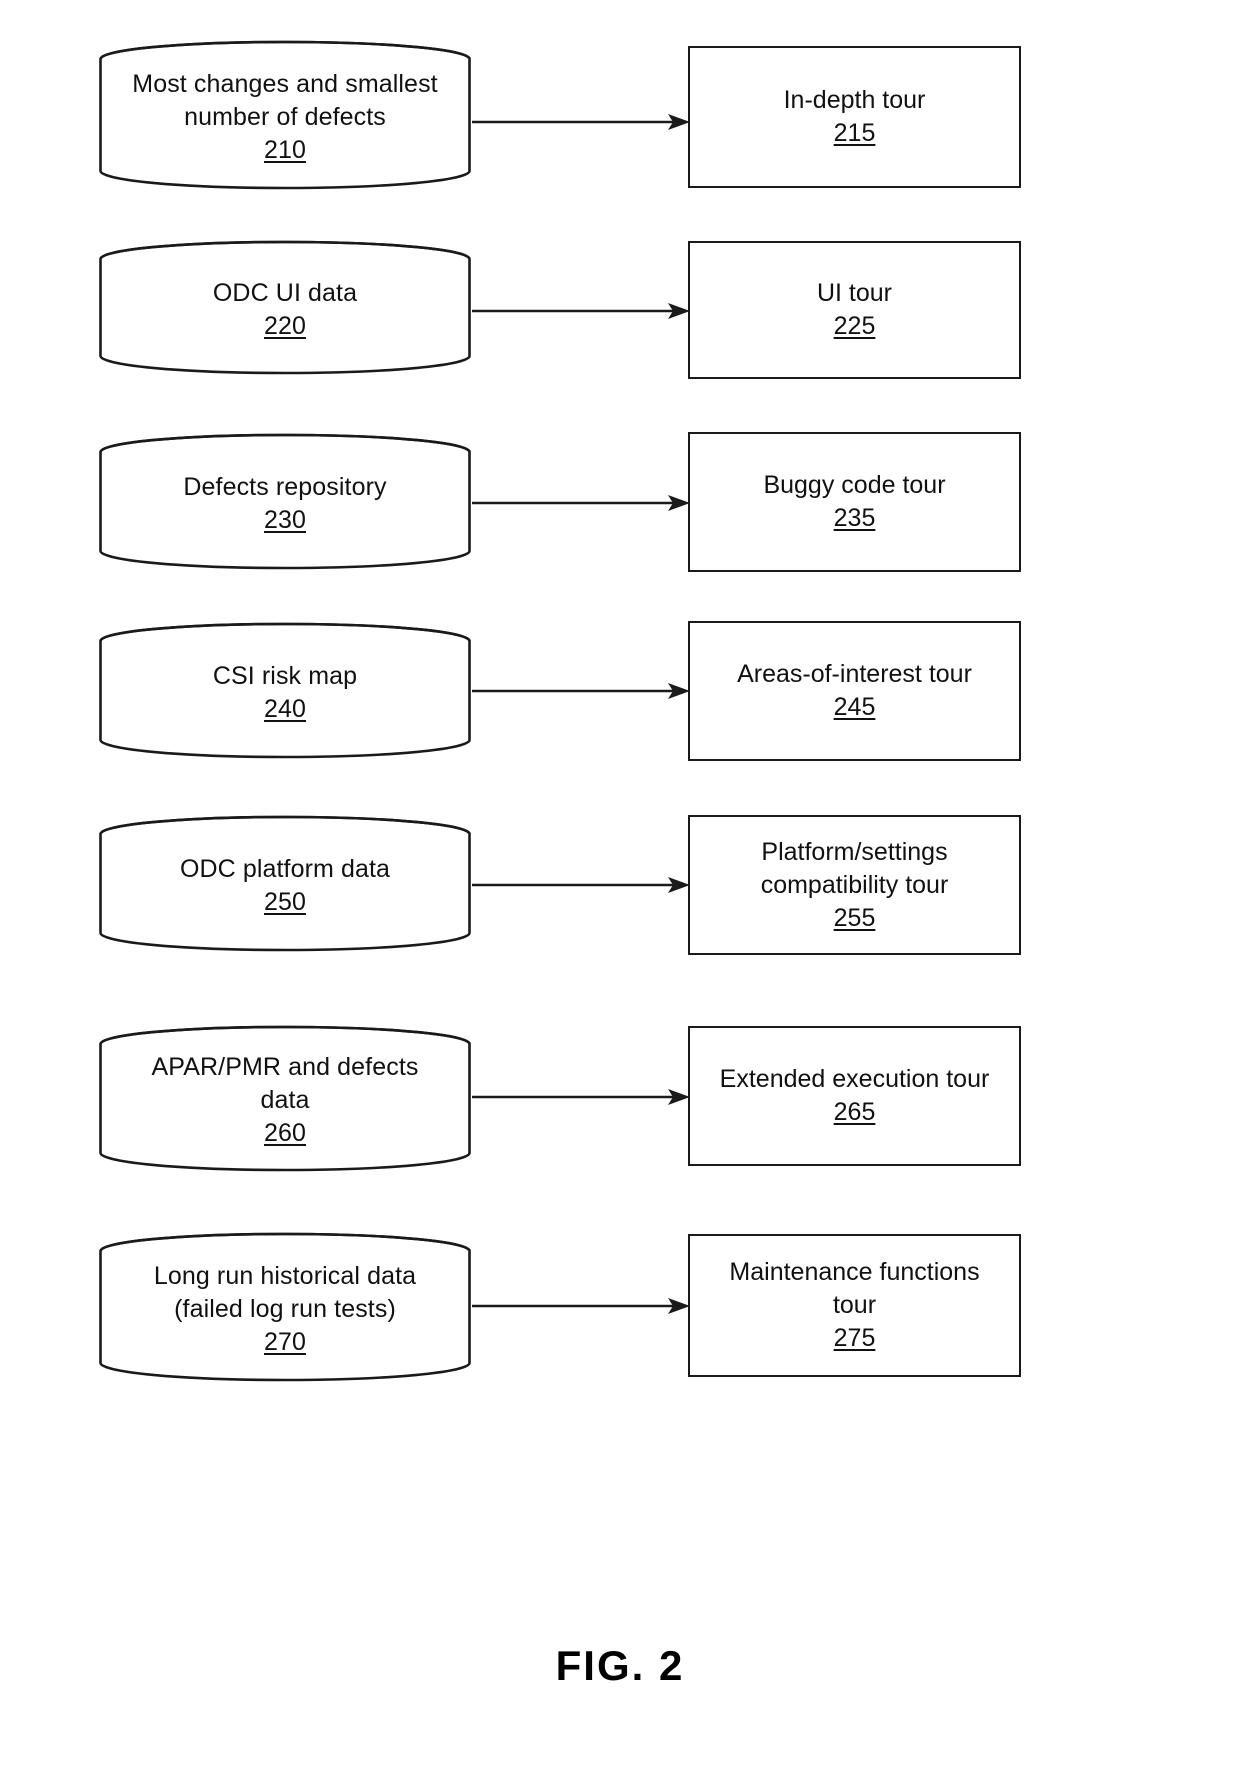 The image size is (1240, 1771). What do you see at coordinates (854, 1112) in the screenshot?
I see `tour-box-reference-numeral: 265` at bounding box center [854, 1112].